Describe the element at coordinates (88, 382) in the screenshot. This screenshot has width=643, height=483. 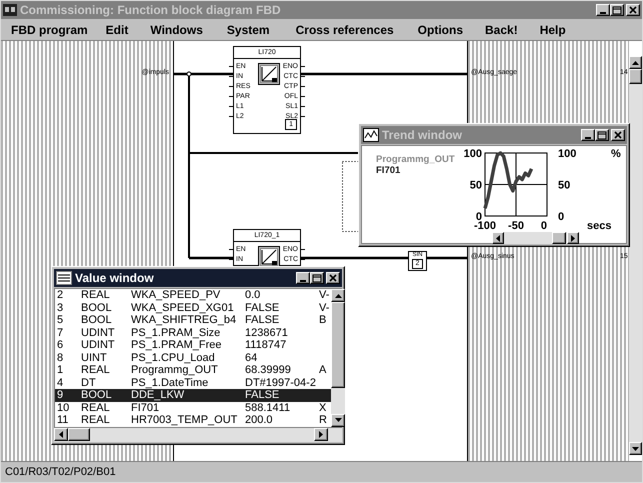
I see `table-cell-text: DT` at that location.